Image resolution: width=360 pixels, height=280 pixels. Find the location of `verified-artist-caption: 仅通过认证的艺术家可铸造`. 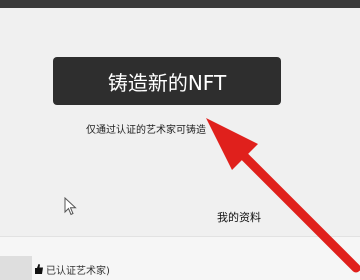

verified-artist-caption: 仅通过认证的艺术家可铸造 is located at coordinates (146, 130).